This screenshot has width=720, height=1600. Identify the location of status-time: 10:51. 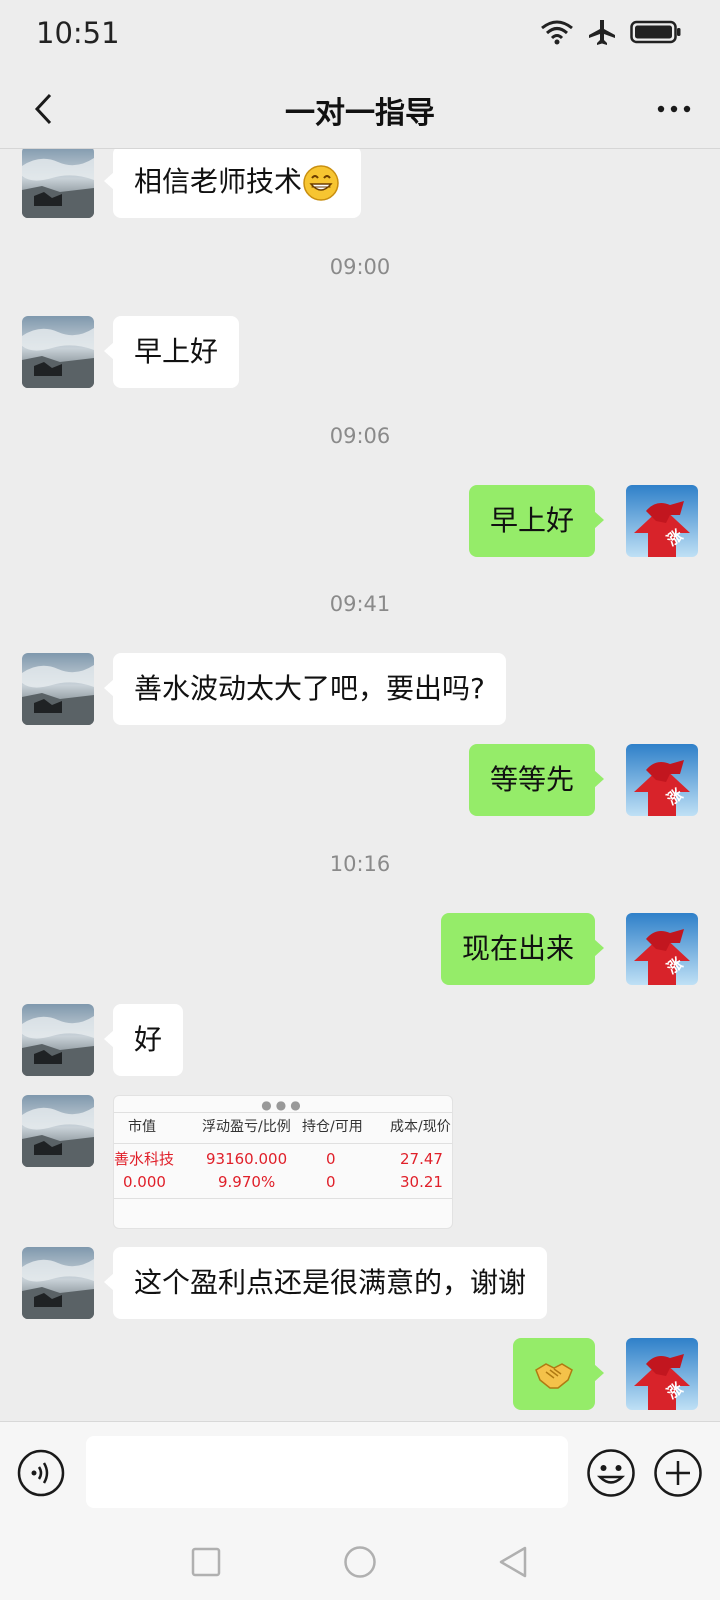
(78, 33).